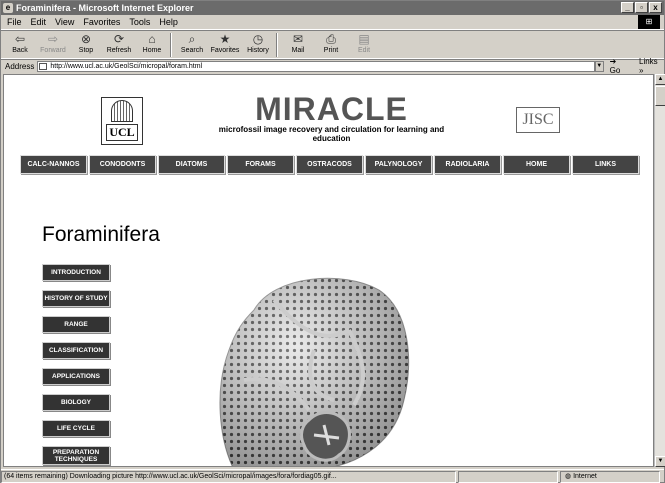 This screenshot has height=483, width=665. What do you see at coordinates (655, 7) in the screenshot?
I see `close-button: x` at bounding box center [655, 7].